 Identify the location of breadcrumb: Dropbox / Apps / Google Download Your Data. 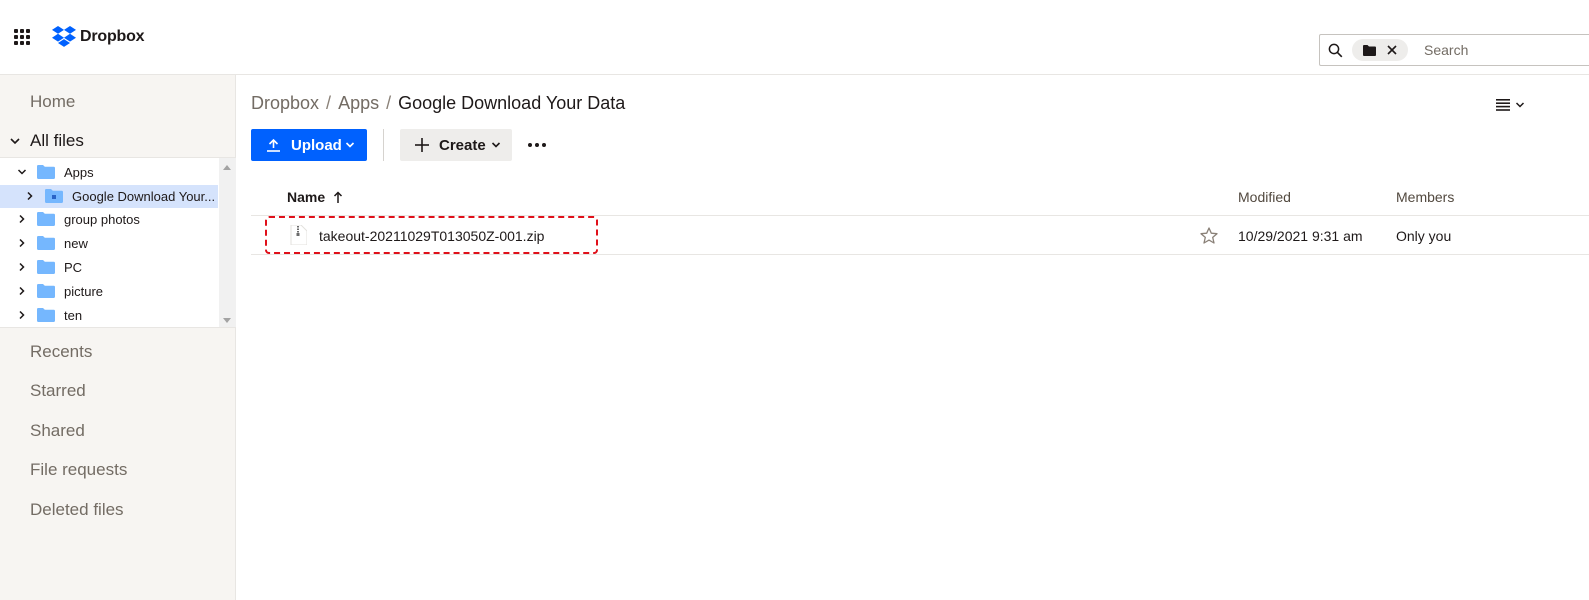
(438, 103).